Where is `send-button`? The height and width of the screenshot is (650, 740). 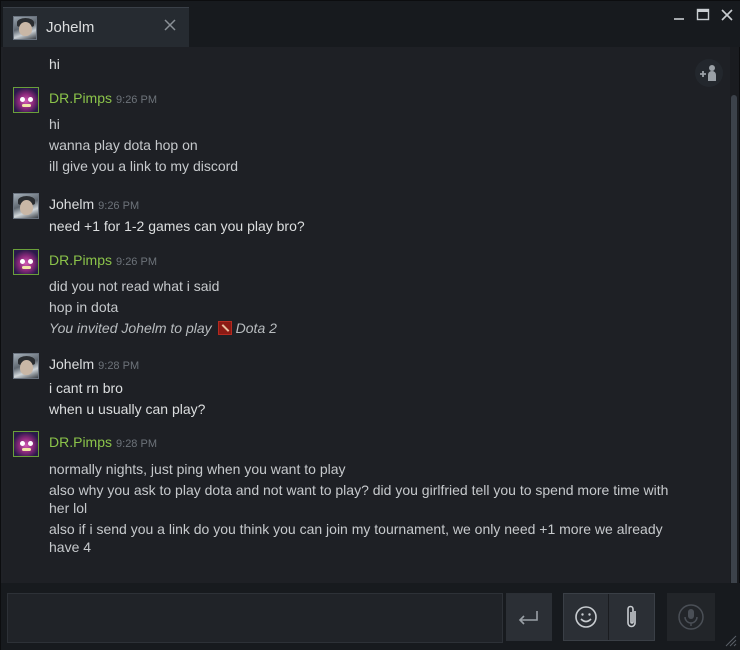 send-button is located at coordinates (529, 617).